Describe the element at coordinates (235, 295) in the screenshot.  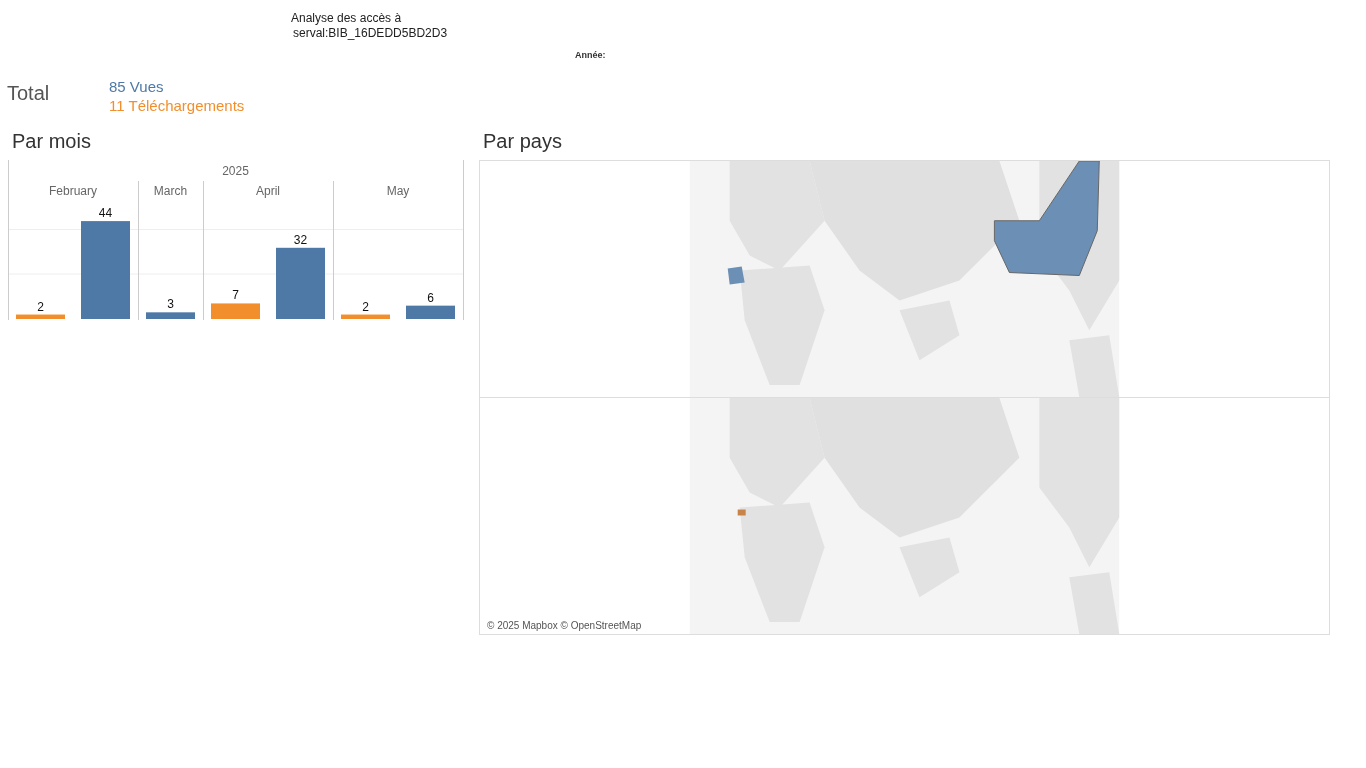
I see `value-label: 7` at that location.